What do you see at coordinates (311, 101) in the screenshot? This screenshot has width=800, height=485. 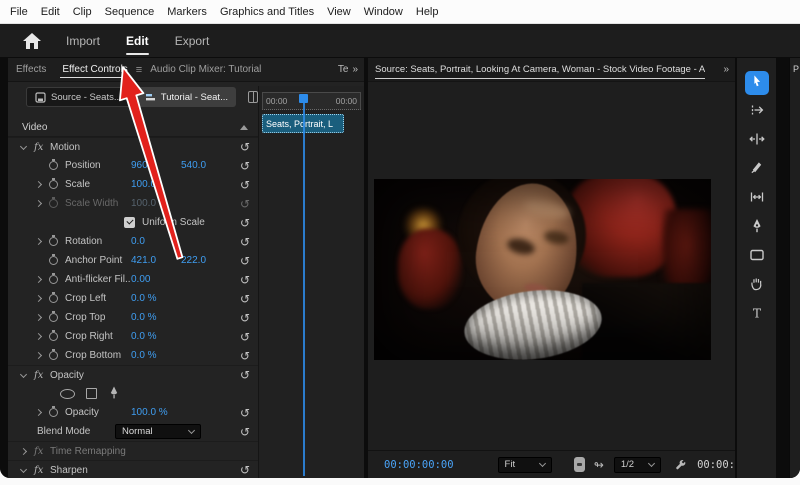 I see `timeline-ruler: 00:00 00:00` at bounding box center [311, 101].